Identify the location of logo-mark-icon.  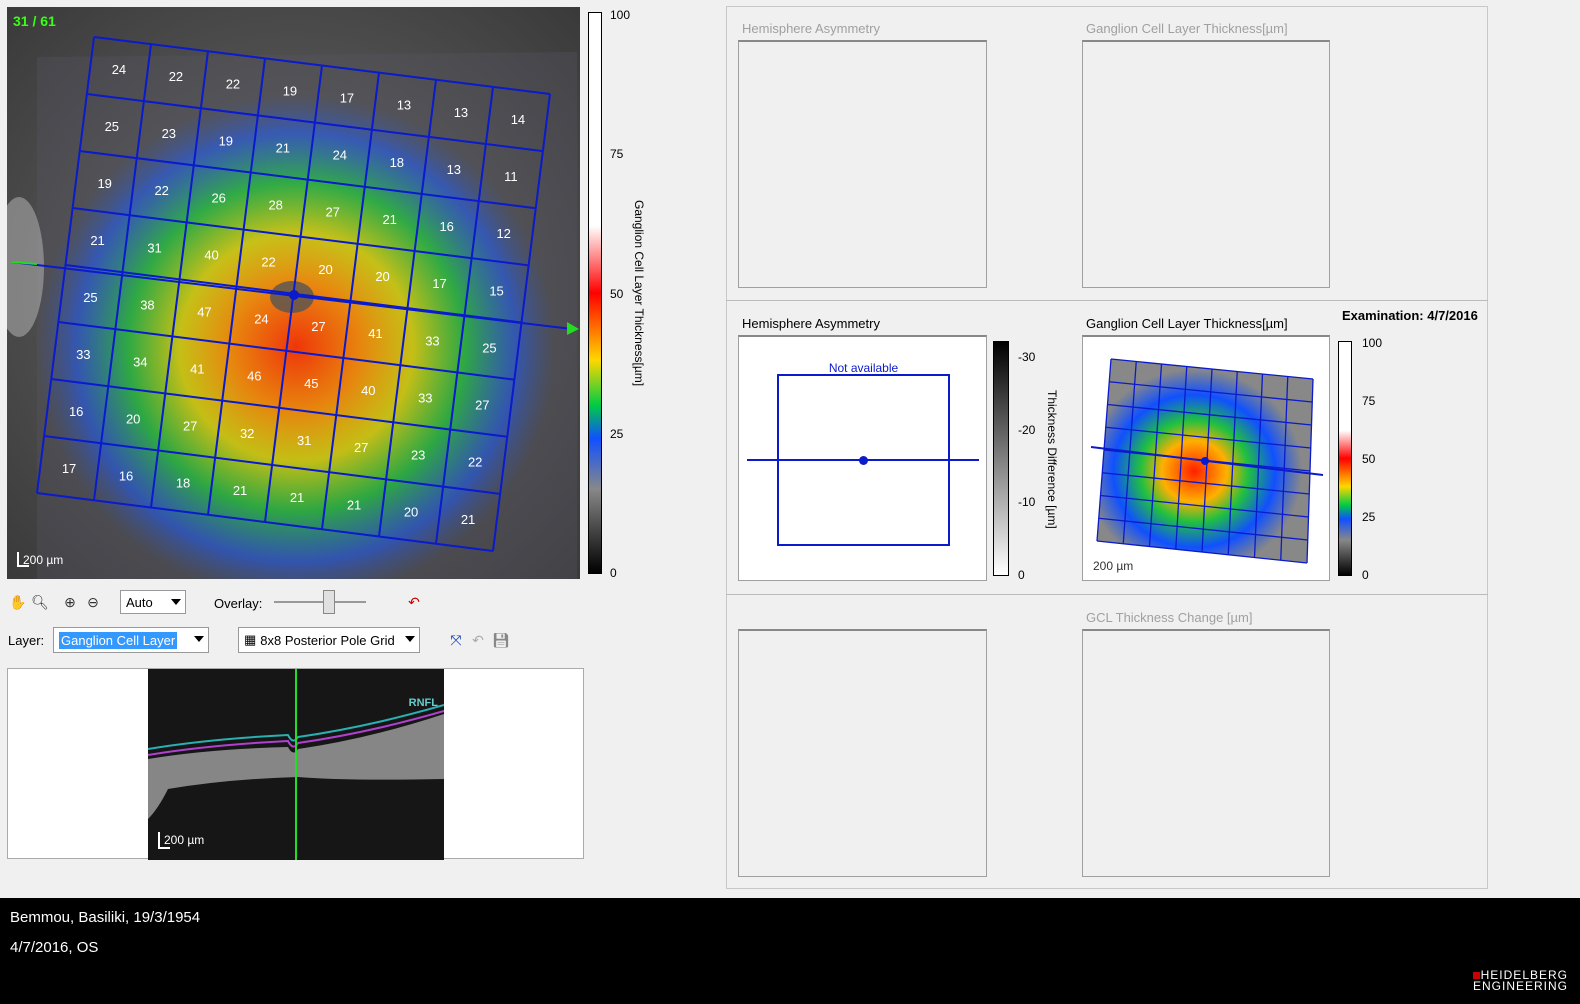
(1476, 975).